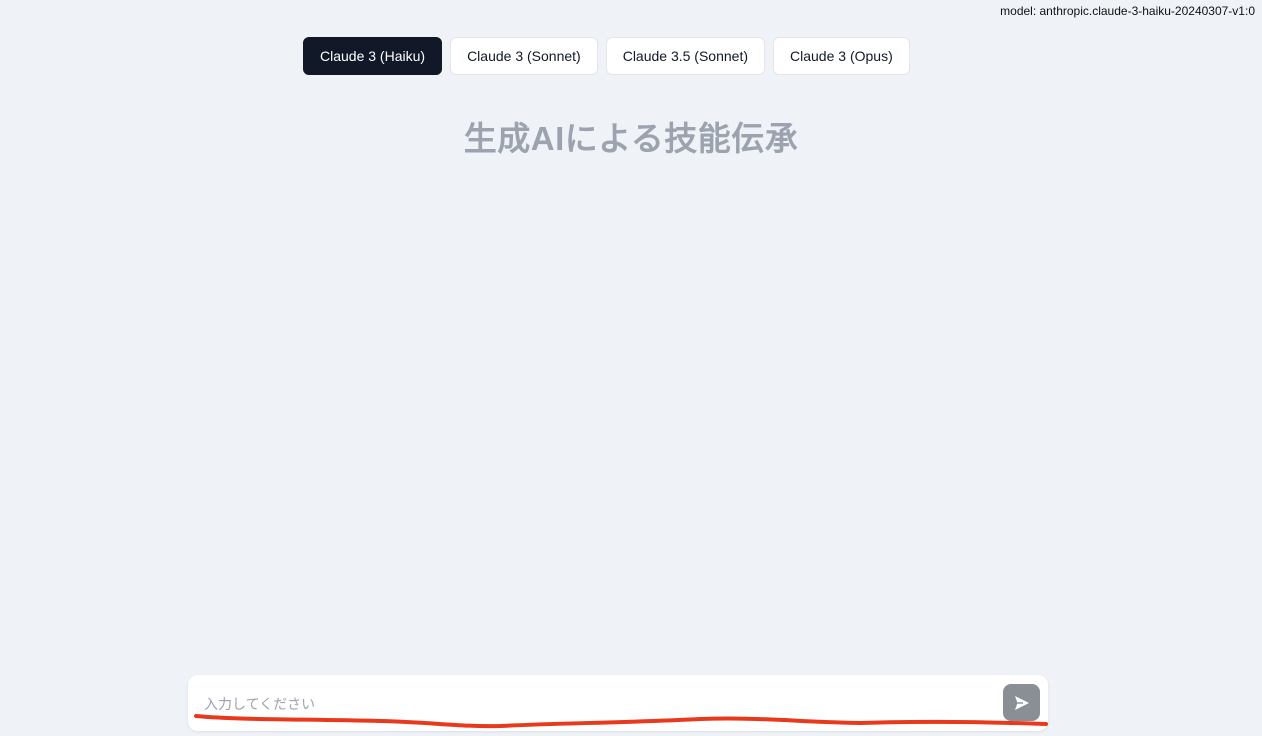  Describe the element at coordinates (685, 56) in the screenshot. I see `tab-claude-3-5-sonnet: Claude 3.5 (Sonnet)` at that location.